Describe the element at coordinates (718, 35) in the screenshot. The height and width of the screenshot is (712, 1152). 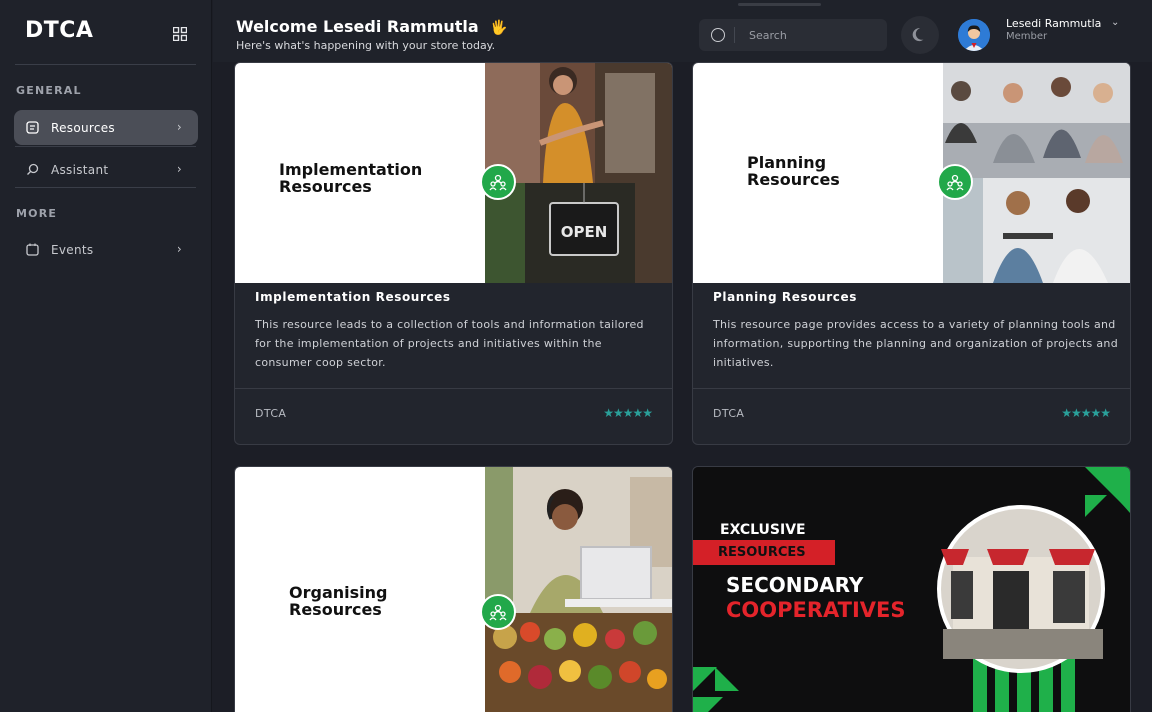
I see `search-icon` at that location.